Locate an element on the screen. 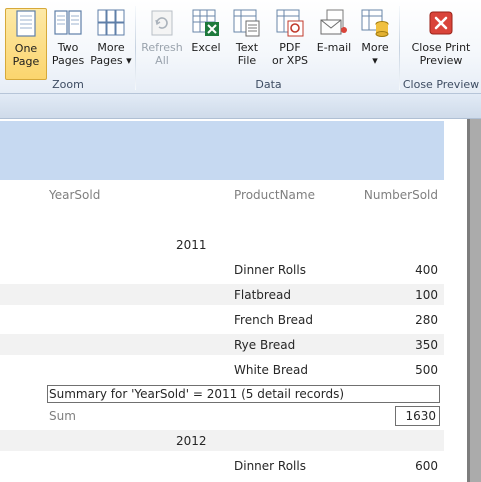 This screenshot has width=481, height=482. one-page-icon is located at coordinates (26, 23).